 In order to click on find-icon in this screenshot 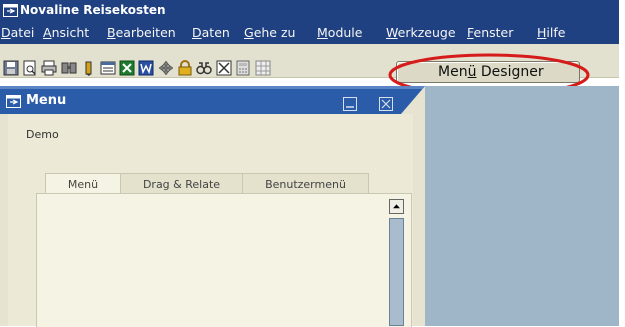, I will do `click(69, 68)`.